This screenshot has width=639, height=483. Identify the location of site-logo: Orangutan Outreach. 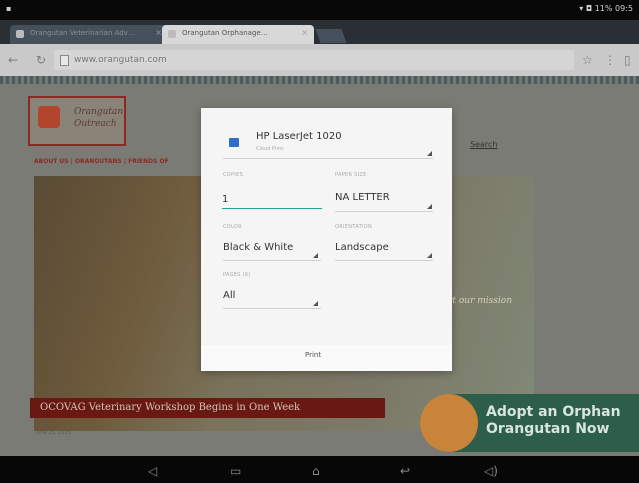
(77, 121).